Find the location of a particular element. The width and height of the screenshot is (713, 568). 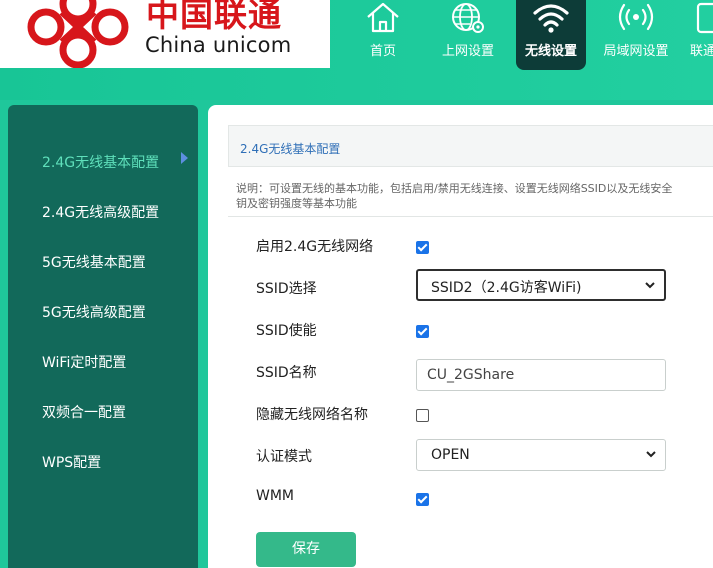

sidebar-item-wps: WPS配置 is located at coordinates (71, 462).